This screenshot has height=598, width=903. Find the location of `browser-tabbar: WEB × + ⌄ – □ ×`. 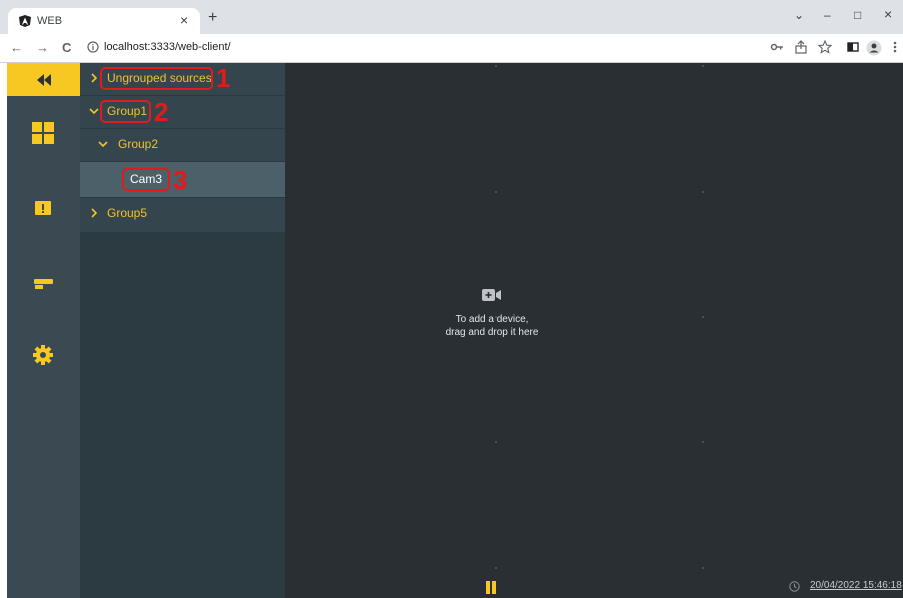

browser-tabbar: WEB × + ⌄ – □ × is located at coordinates (451, 17).